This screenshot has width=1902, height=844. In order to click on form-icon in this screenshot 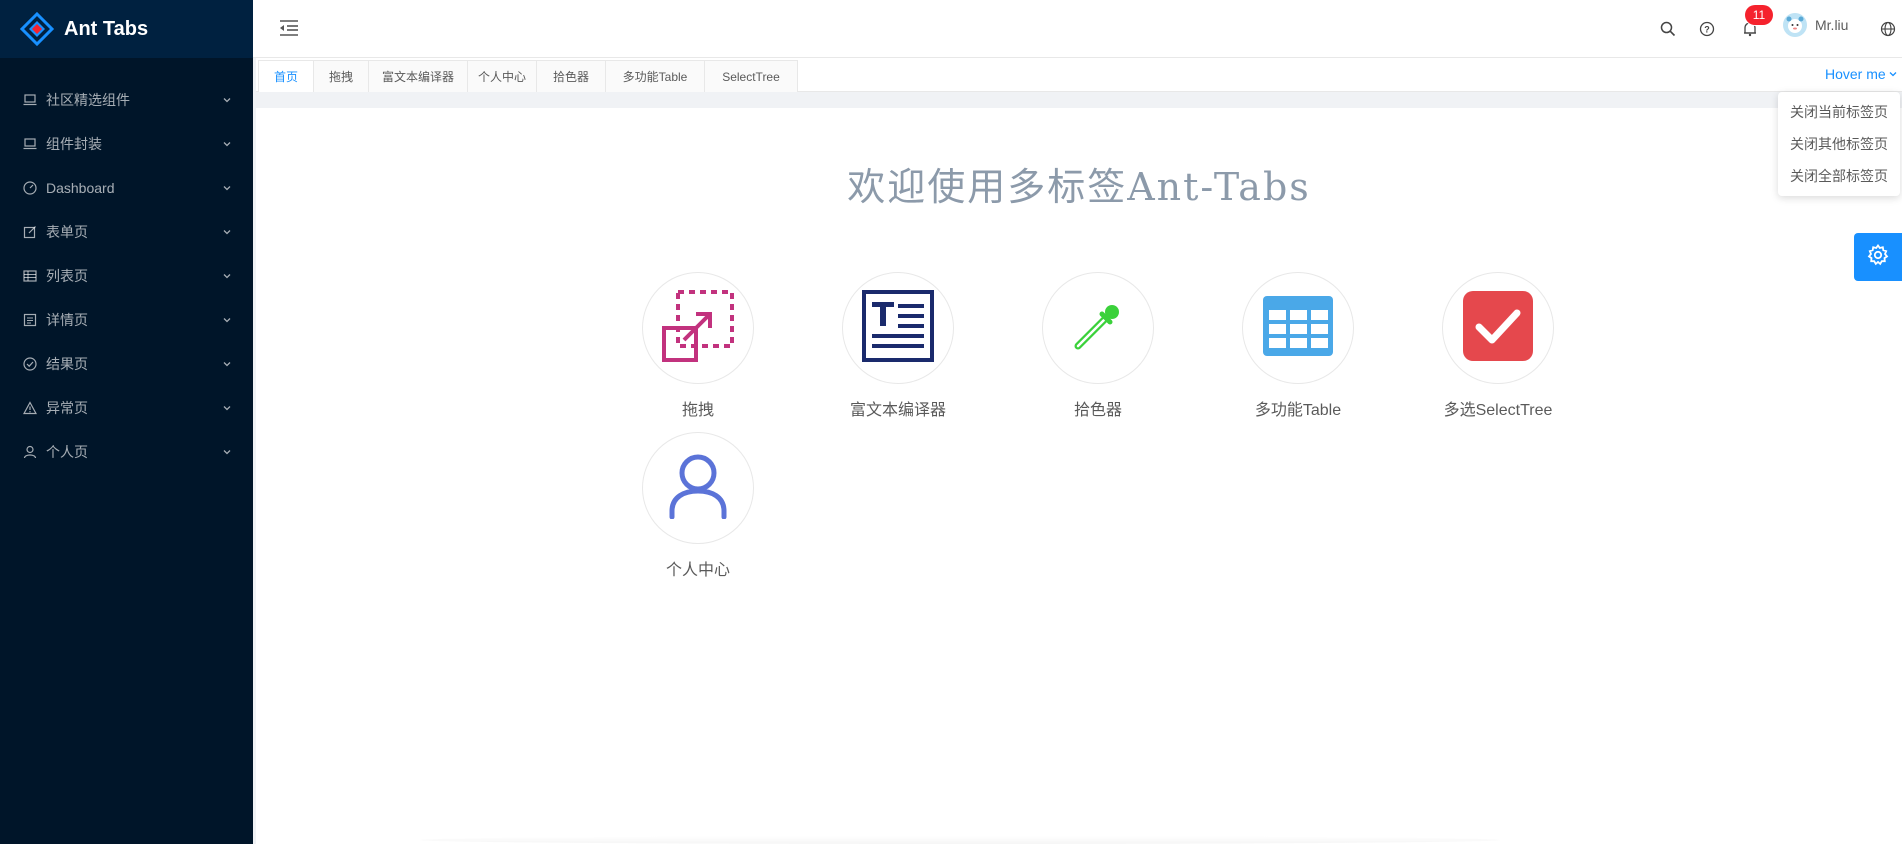, I will do `click(30, 232)`.